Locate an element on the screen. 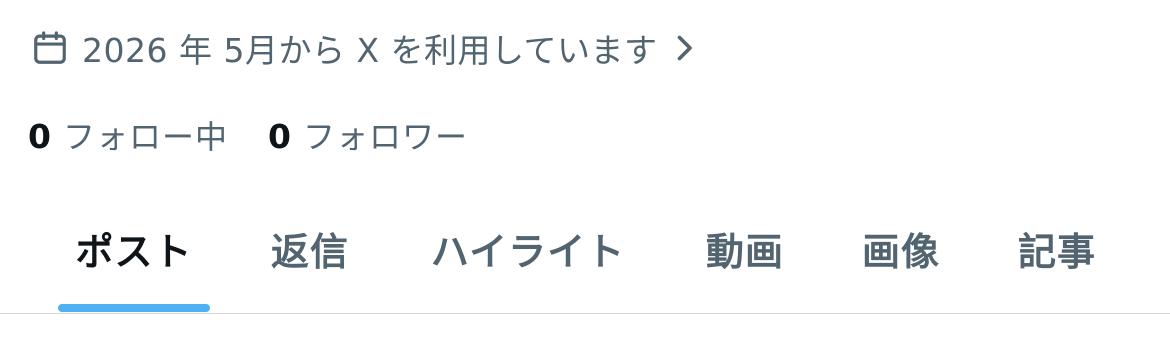 The image size is (1170, 359). followers-link: 0 フォロワー is located at coordinates (368, 135).